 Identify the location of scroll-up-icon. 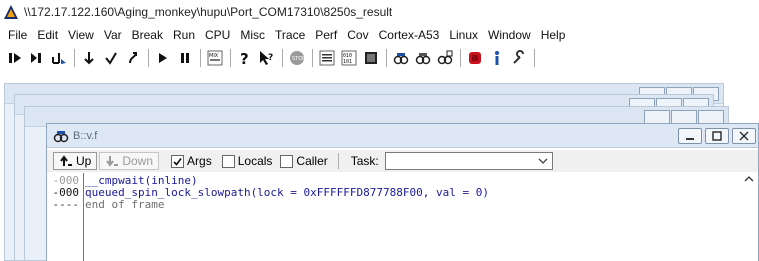
(749, 179).